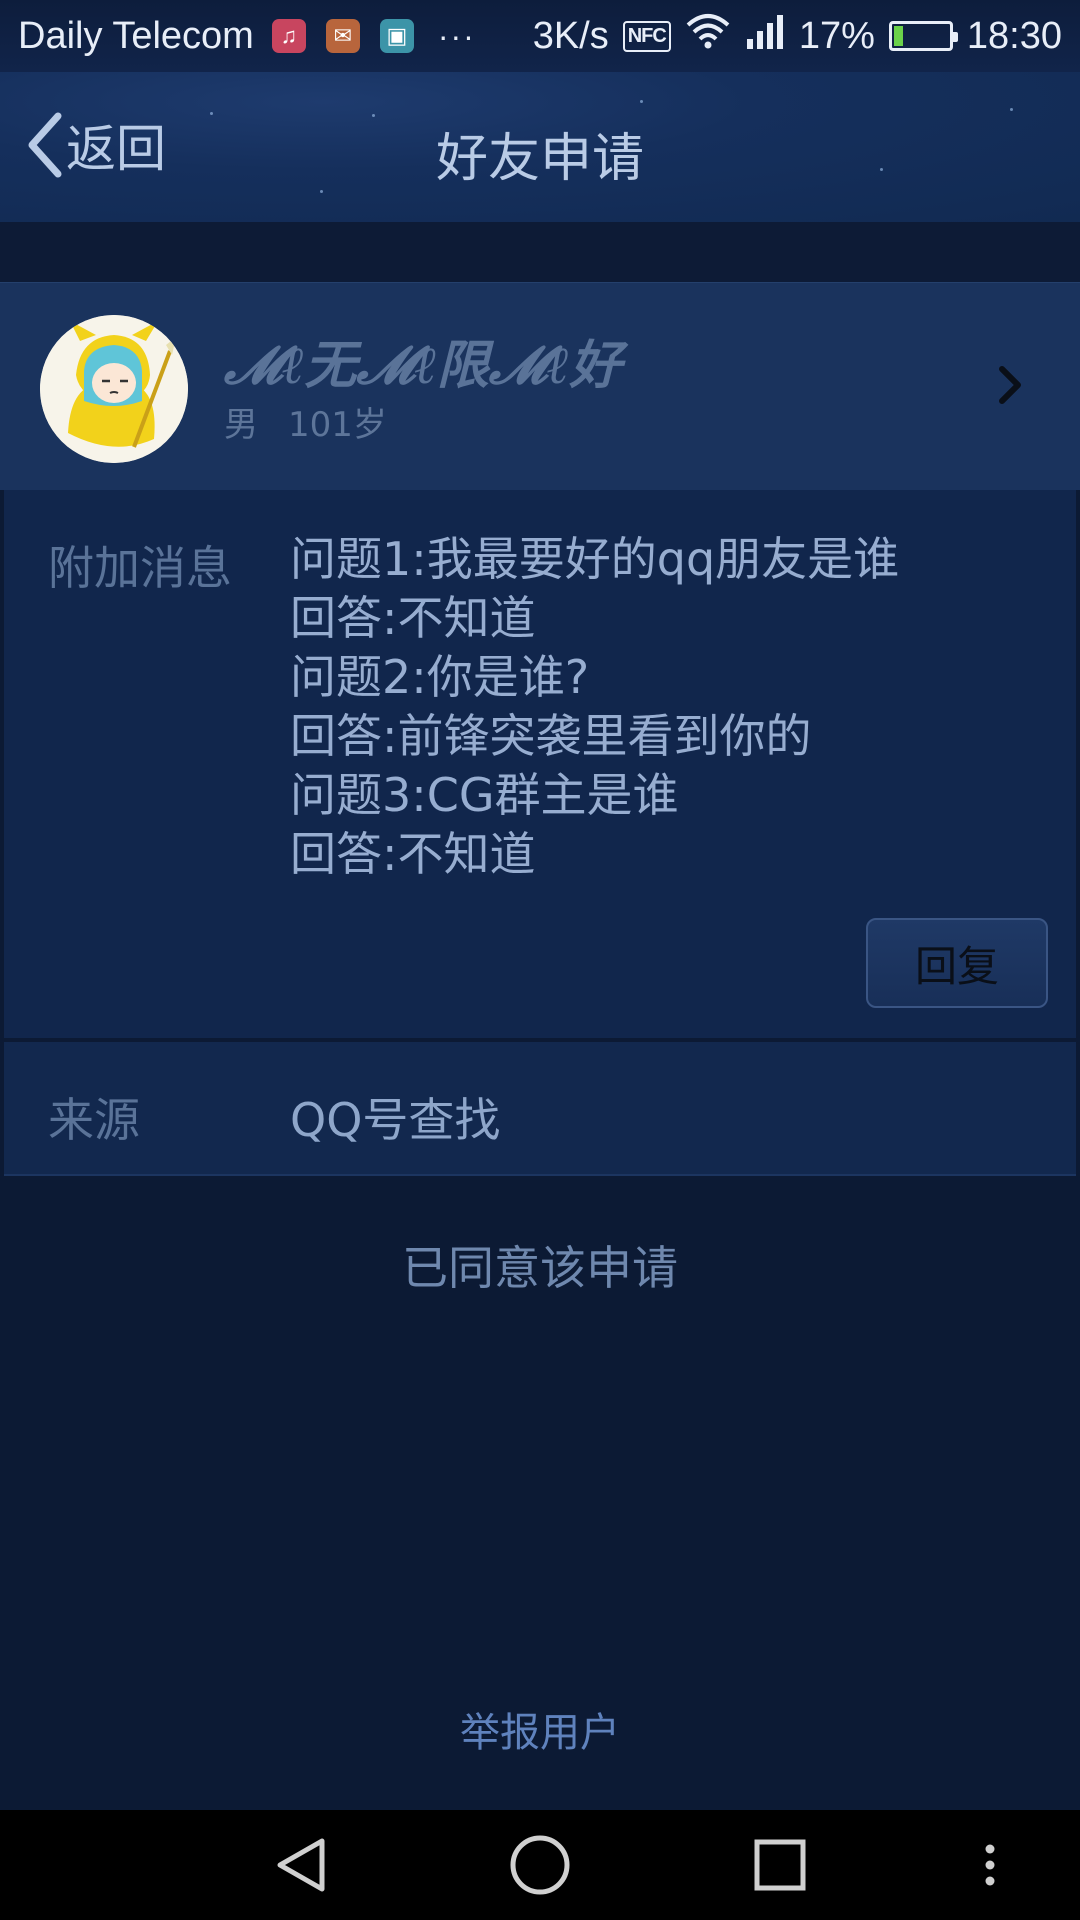 Image resolution: width=1080 pixels, height=1920 pixels. Describe the element at coordinates (765, 36) in the screenshot. I see `signal-icon` at that location.